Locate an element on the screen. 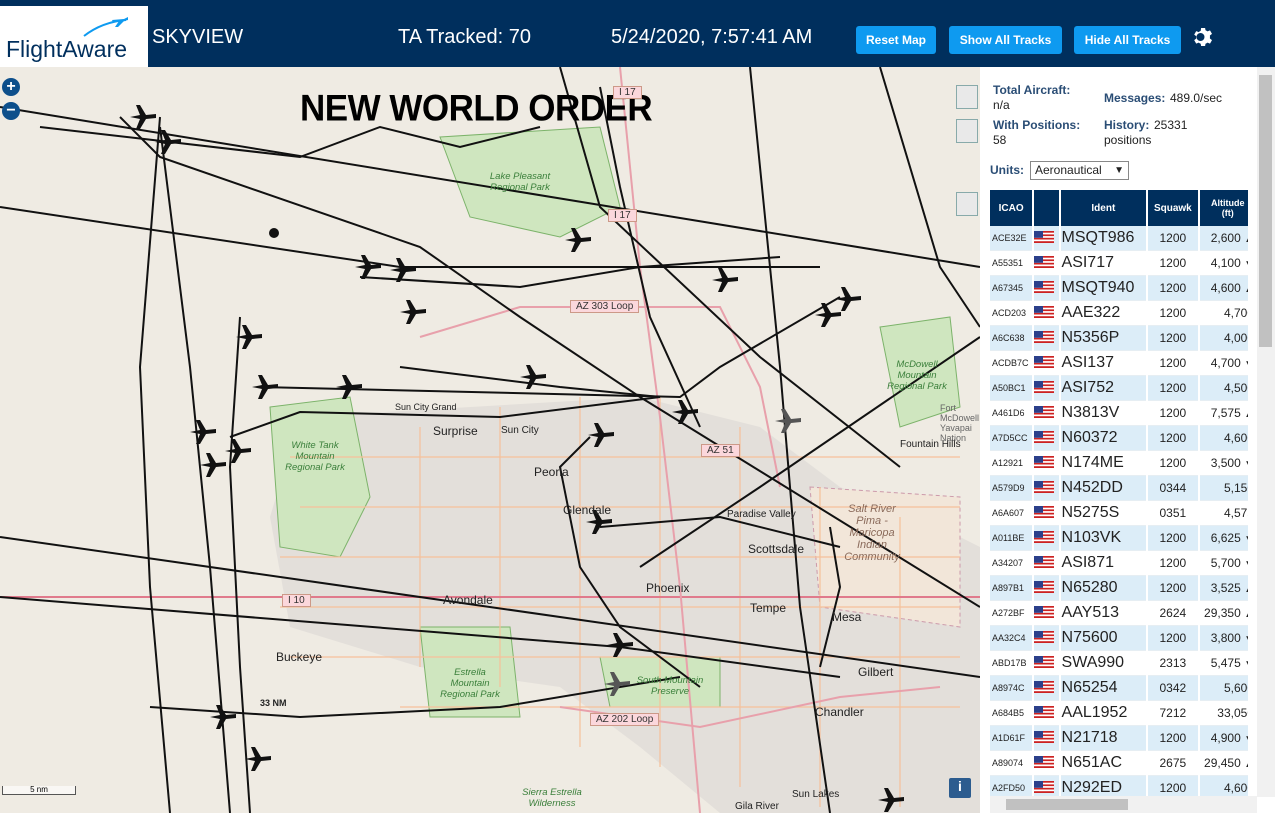  ident-cell: ASI137 is located at coordinates (1103, 363).